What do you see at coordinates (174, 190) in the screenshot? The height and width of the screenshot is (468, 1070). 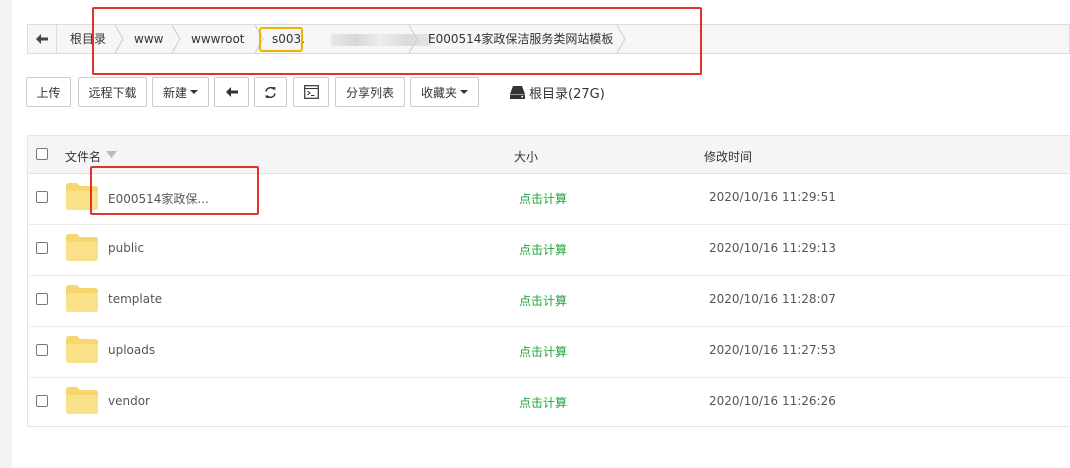 I see `annotation-highlight-folder` at bounding box center [174, 190].